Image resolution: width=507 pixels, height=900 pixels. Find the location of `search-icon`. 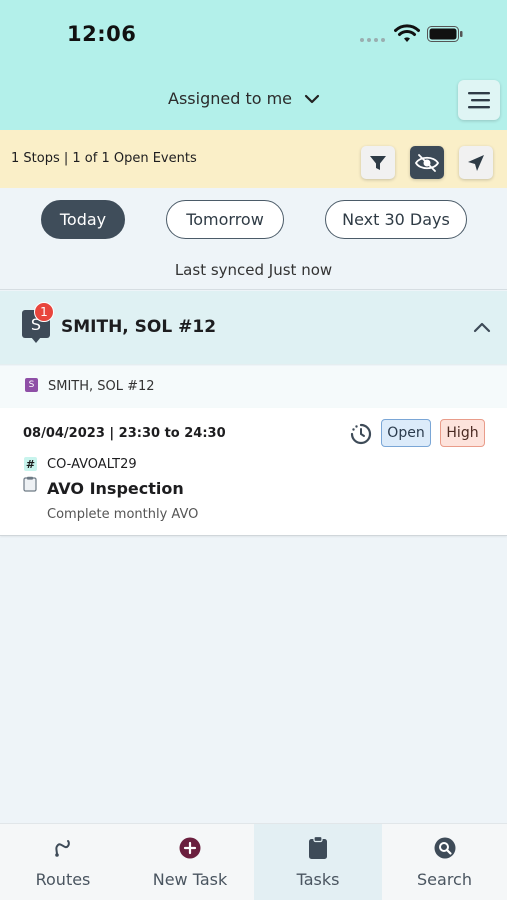

search-icon is located at coordinates (445, 848).